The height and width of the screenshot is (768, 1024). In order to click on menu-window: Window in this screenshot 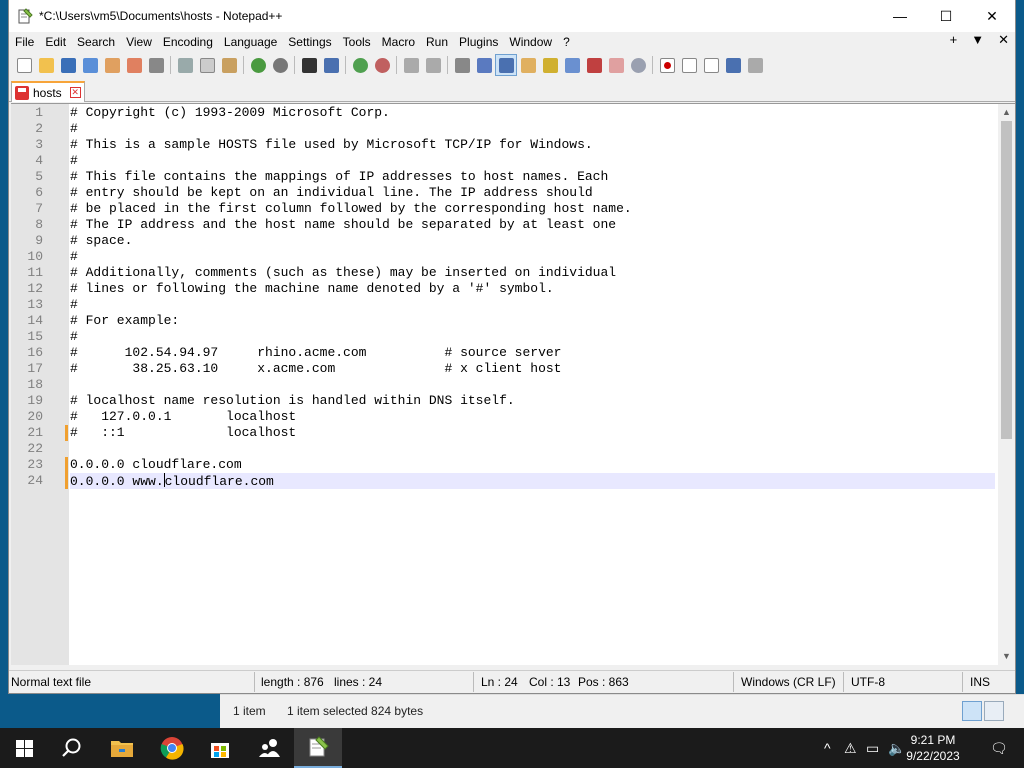, I will do `click(530, 42)`.